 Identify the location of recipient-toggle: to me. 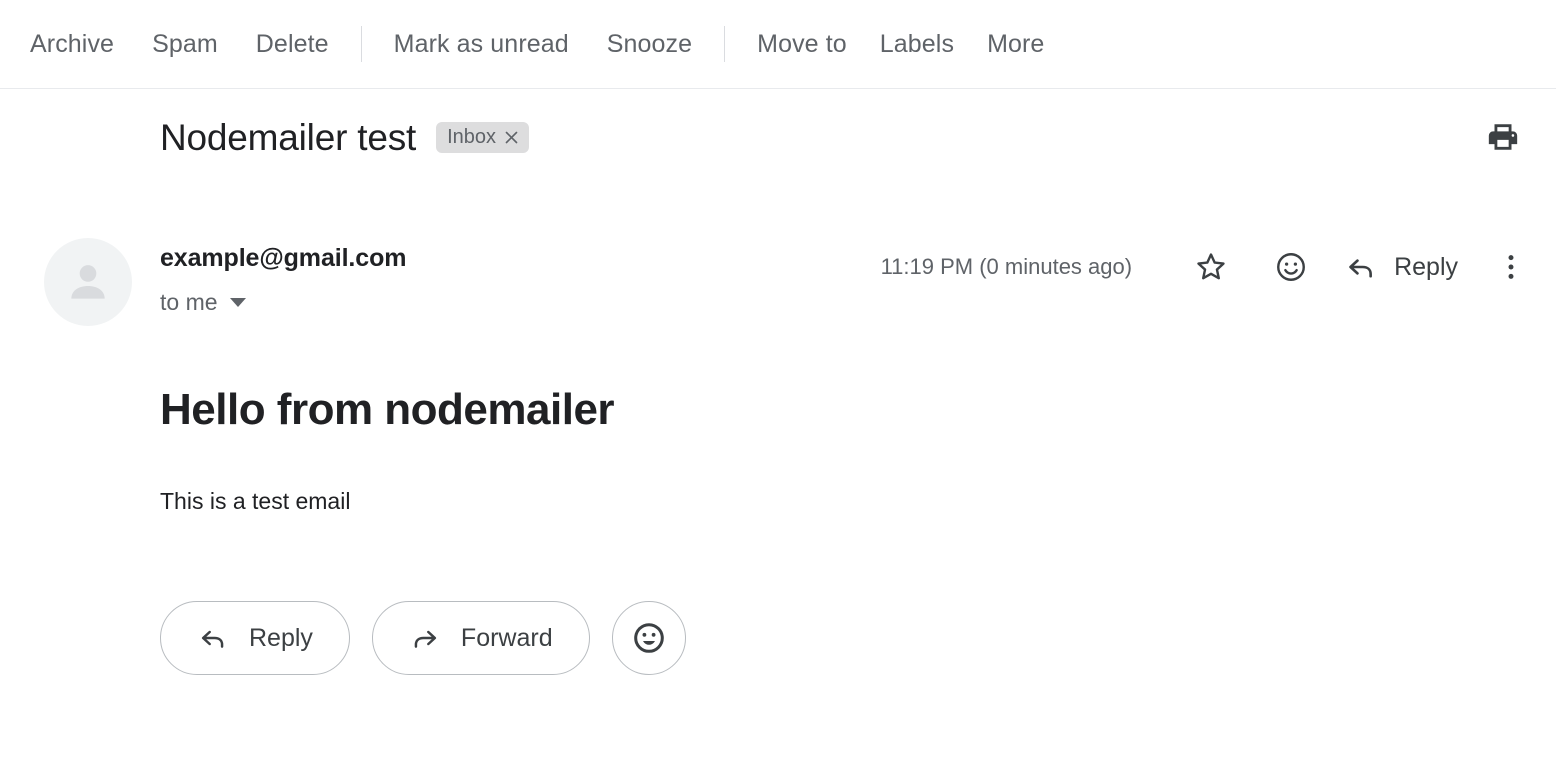
(203, 302).